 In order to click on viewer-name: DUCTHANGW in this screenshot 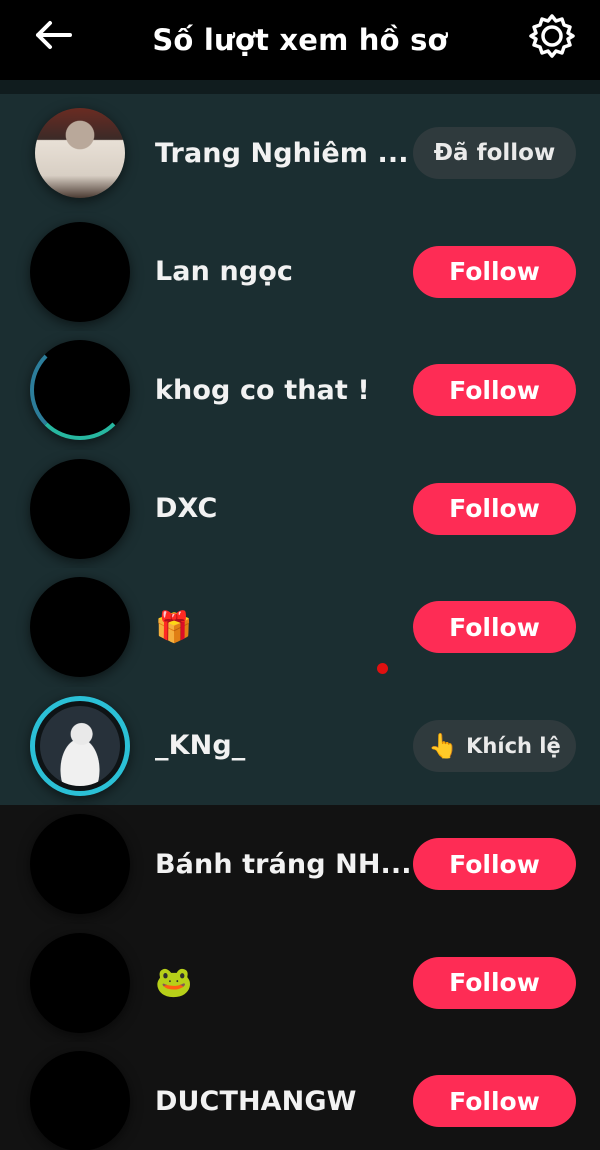, I will do `click(256, 1101)`.